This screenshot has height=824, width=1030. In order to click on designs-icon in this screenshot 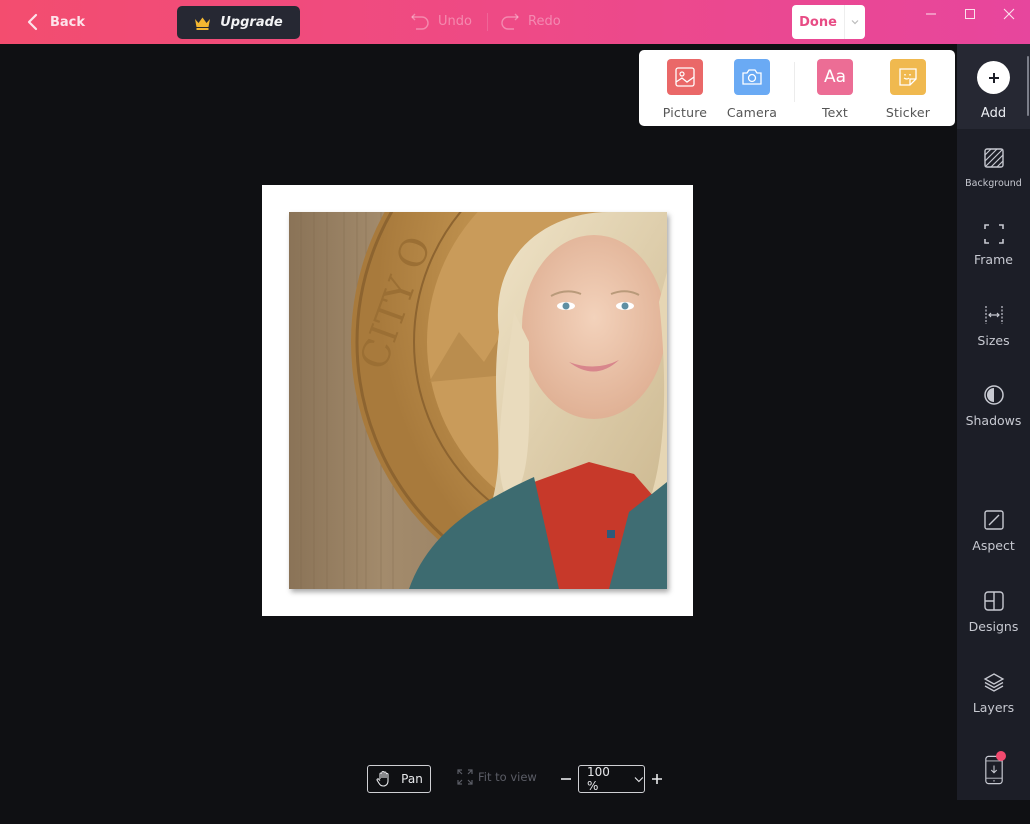, I will do `click(994, 601)`.